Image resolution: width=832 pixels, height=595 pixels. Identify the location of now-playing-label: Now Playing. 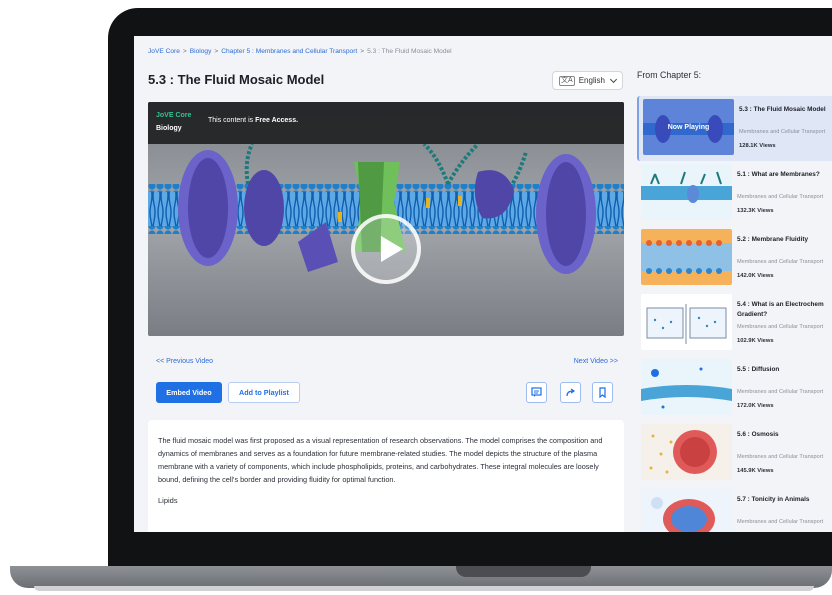
(688, 127).